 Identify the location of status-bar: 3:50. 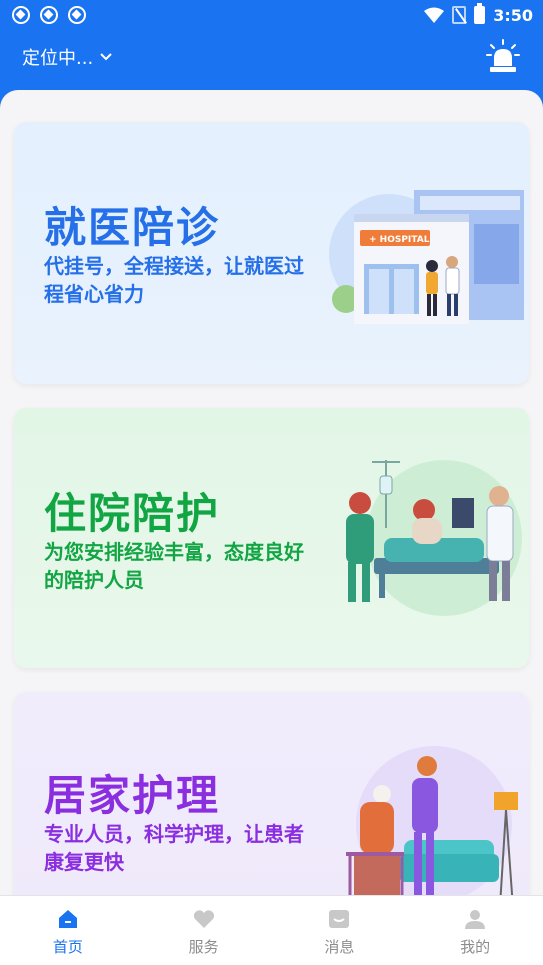
(271, 15).